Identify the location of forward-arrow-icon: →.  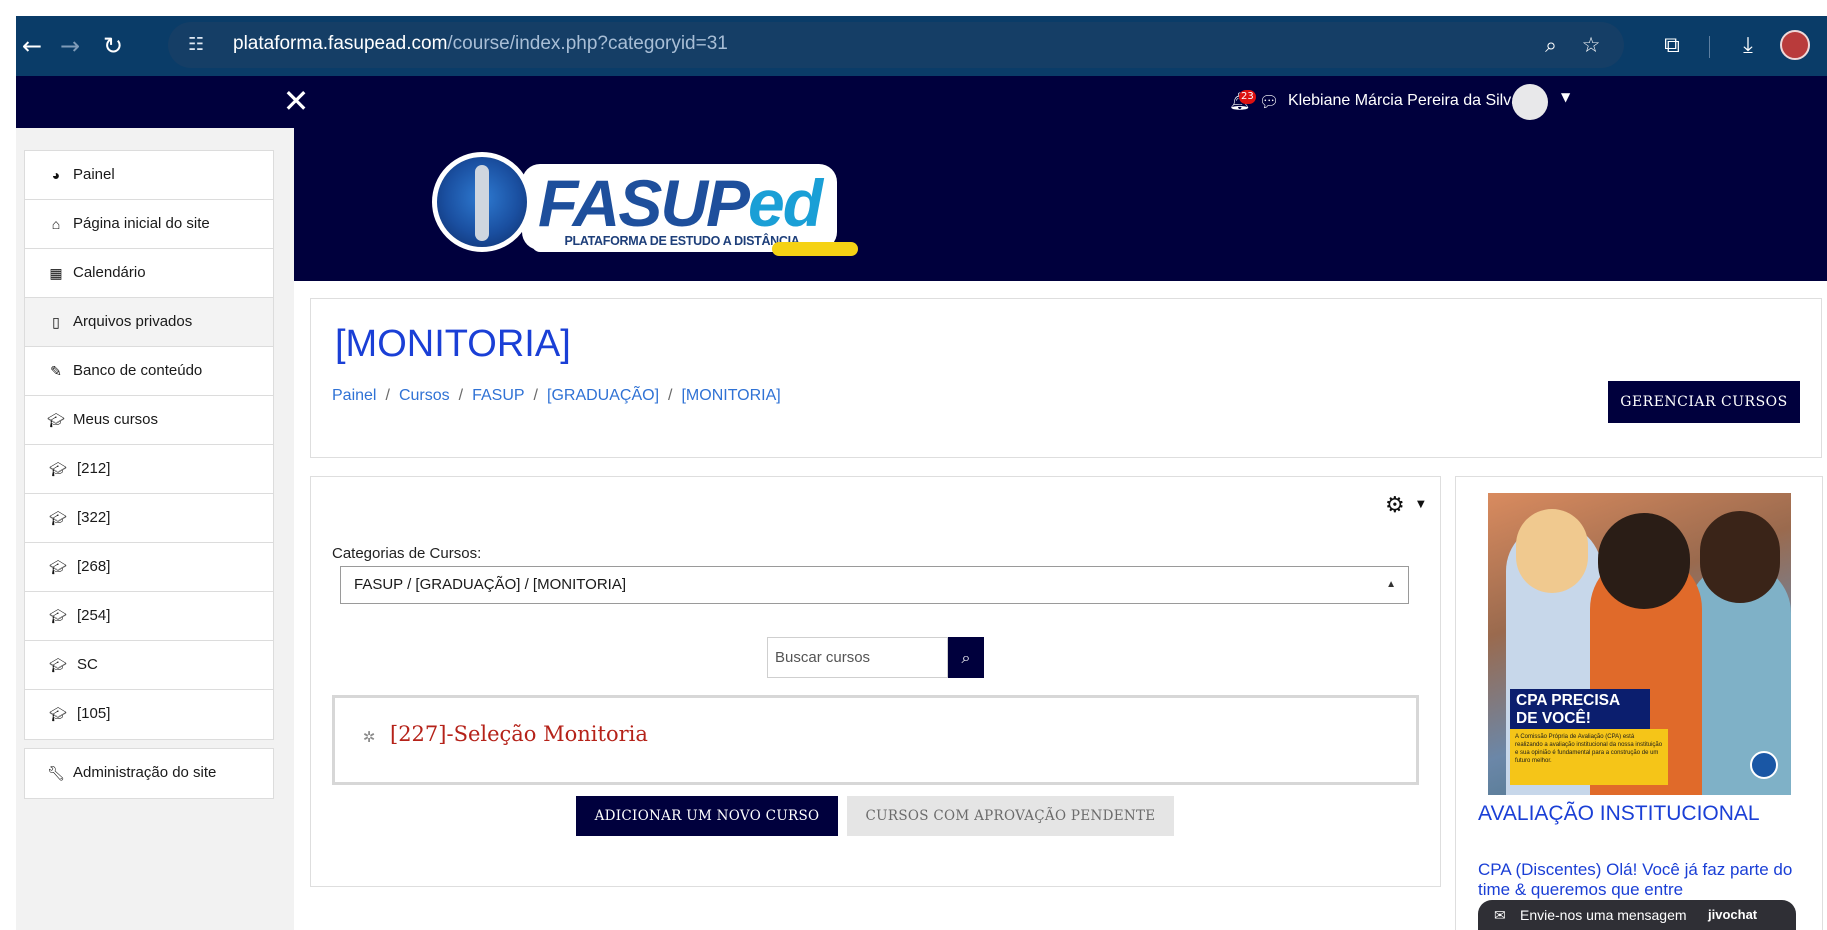
(70, 46).